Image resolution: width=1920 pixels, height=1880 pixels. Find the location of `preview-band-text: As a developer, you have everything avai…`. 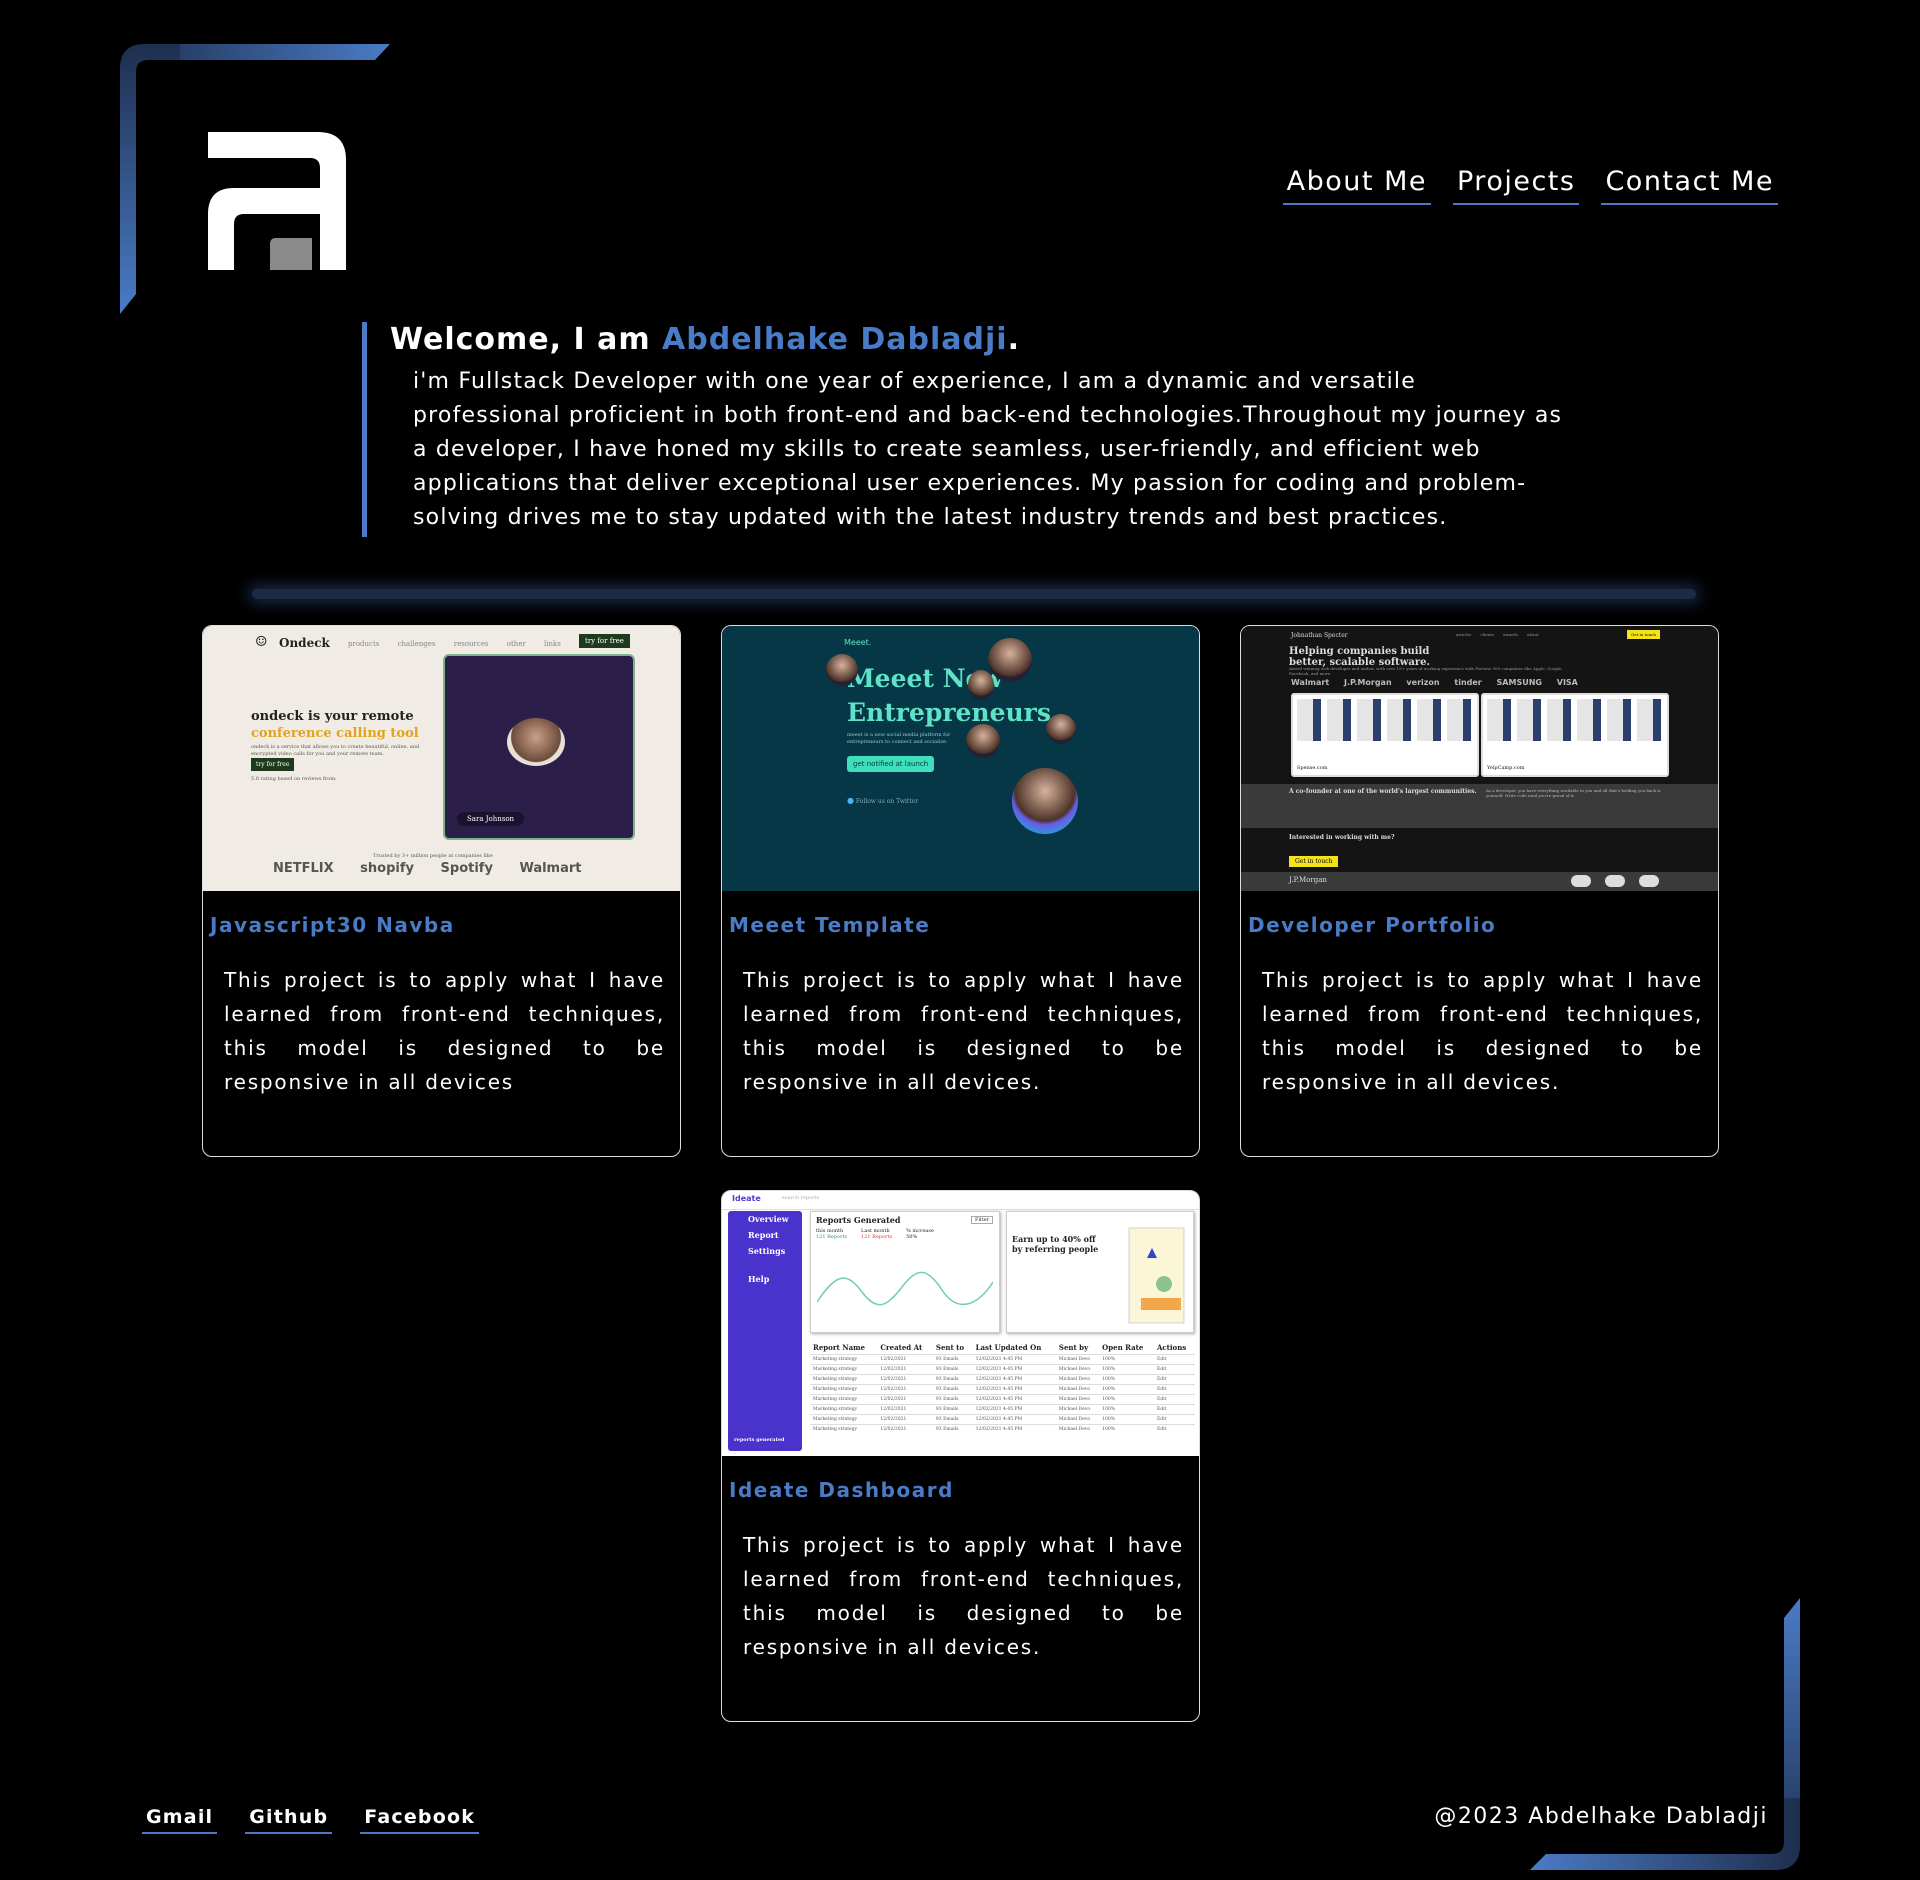

preview-band-text: As a developer, you have everything avai… is located at coordinates (1573, 793).